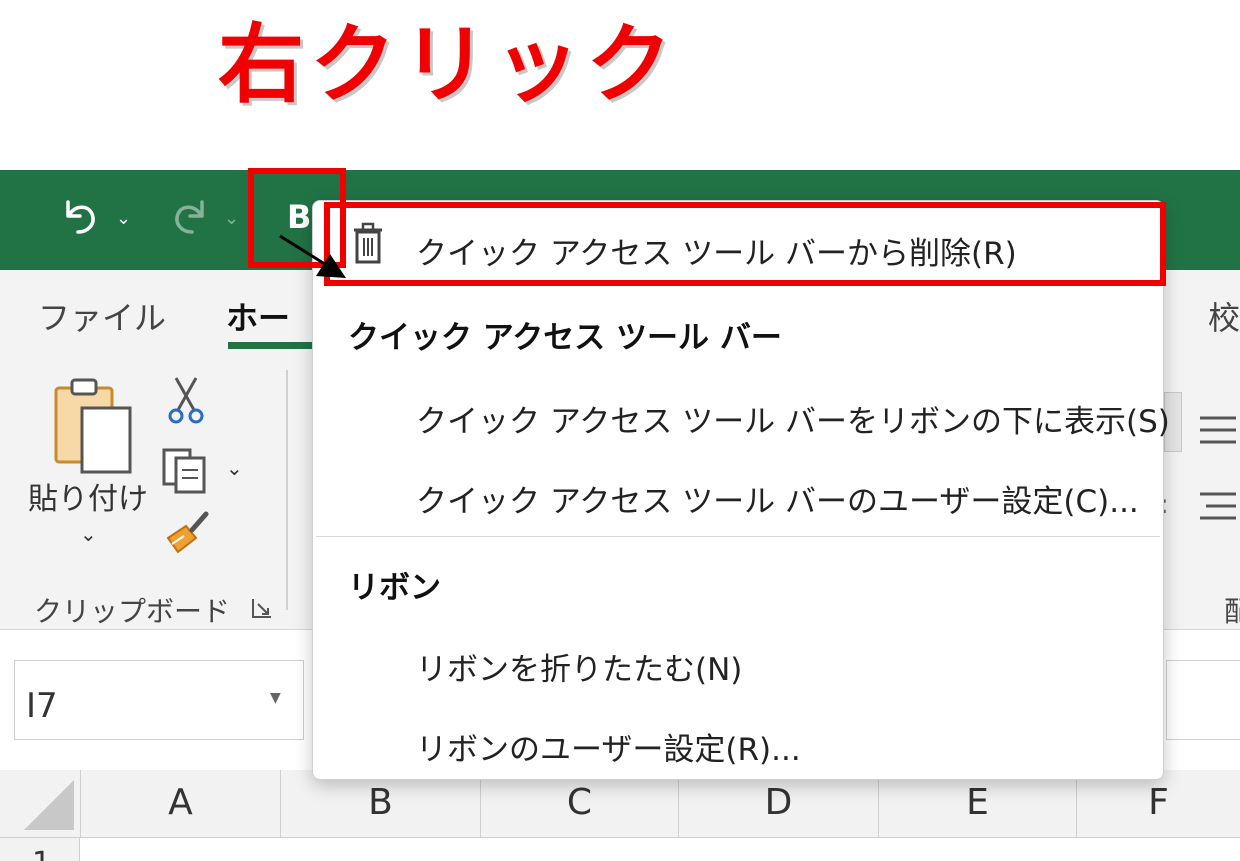 This screenshot has height=861, width=1240. Describe the element at coordinates (565, 338) in the screenshot. I see `menu-section-qat: クイック アクセス ツール バー` at that location.